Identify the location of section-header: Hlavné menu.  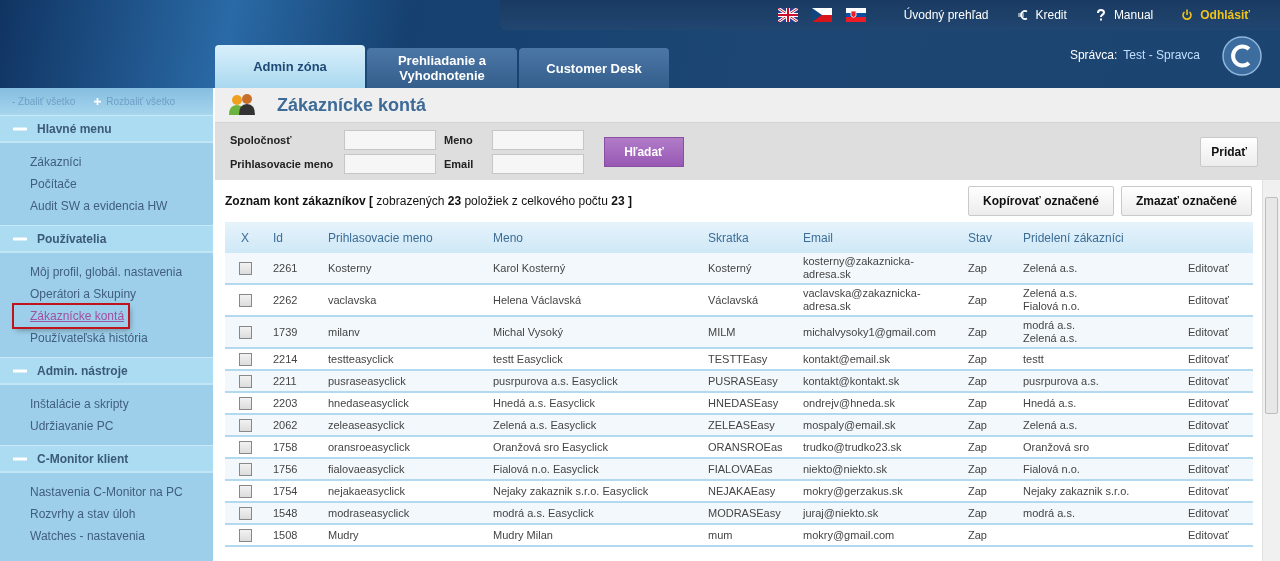
(106, 129).